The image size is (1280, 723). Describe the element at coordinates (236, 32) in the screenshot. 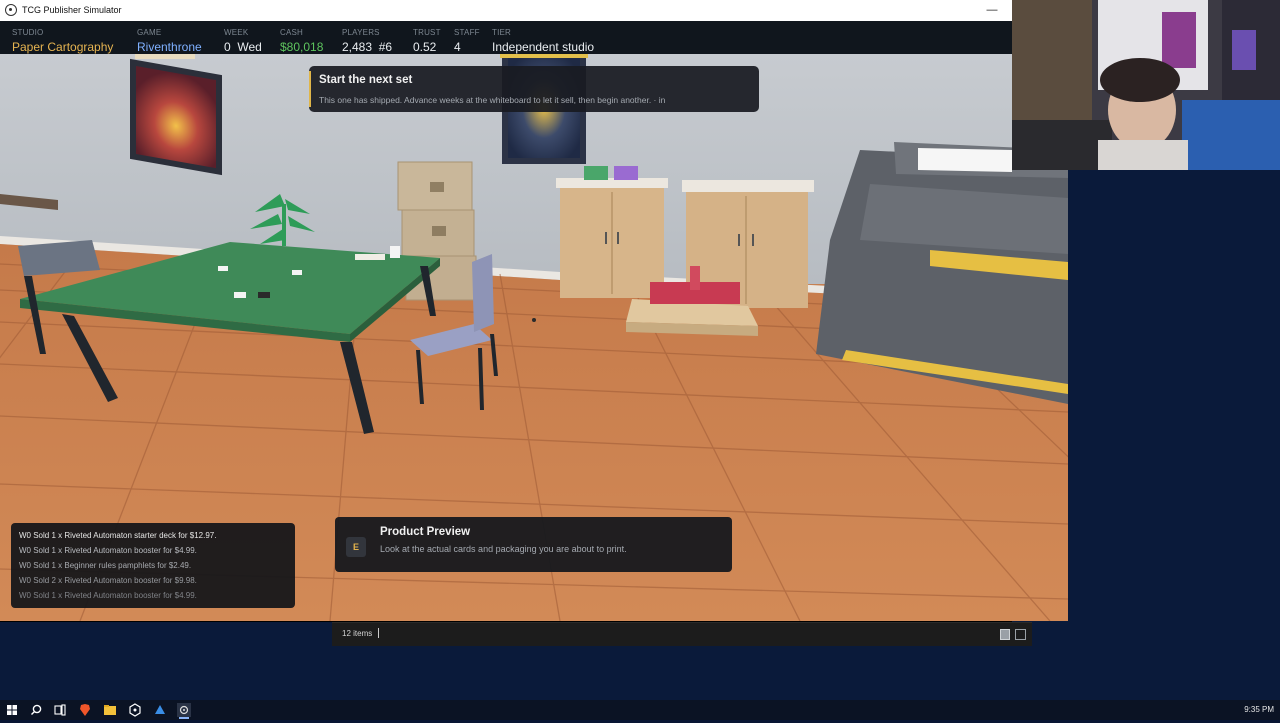

I see `hud-week-label: WEEK` at that location.